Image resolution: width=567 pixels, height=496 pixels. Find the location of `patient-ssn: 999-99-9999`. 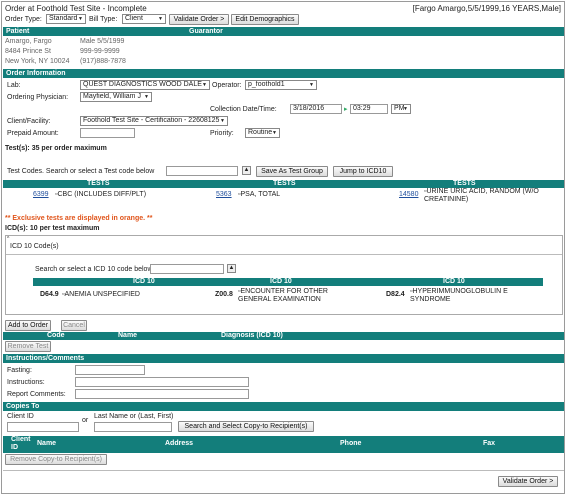

patient-ssn: 999-99-9999 is located at coordinates (100, 51).